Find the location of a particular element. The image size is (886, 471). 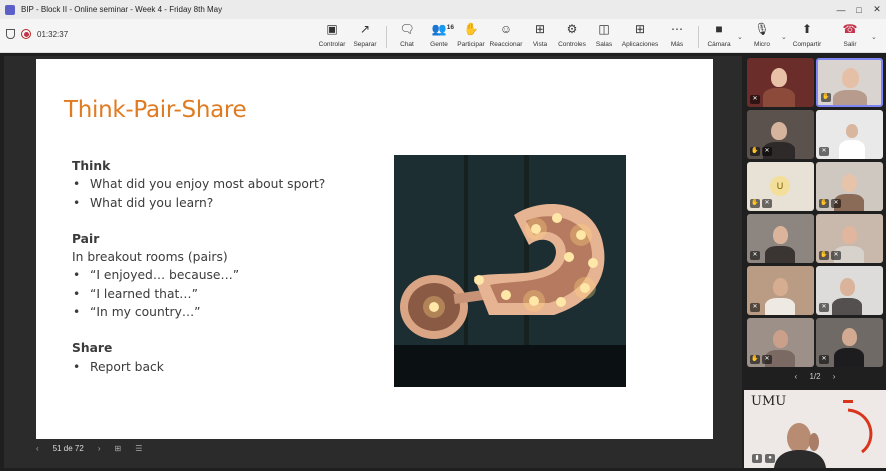

meeting-status: 01:32:37 is located at coordinates (37, 34).